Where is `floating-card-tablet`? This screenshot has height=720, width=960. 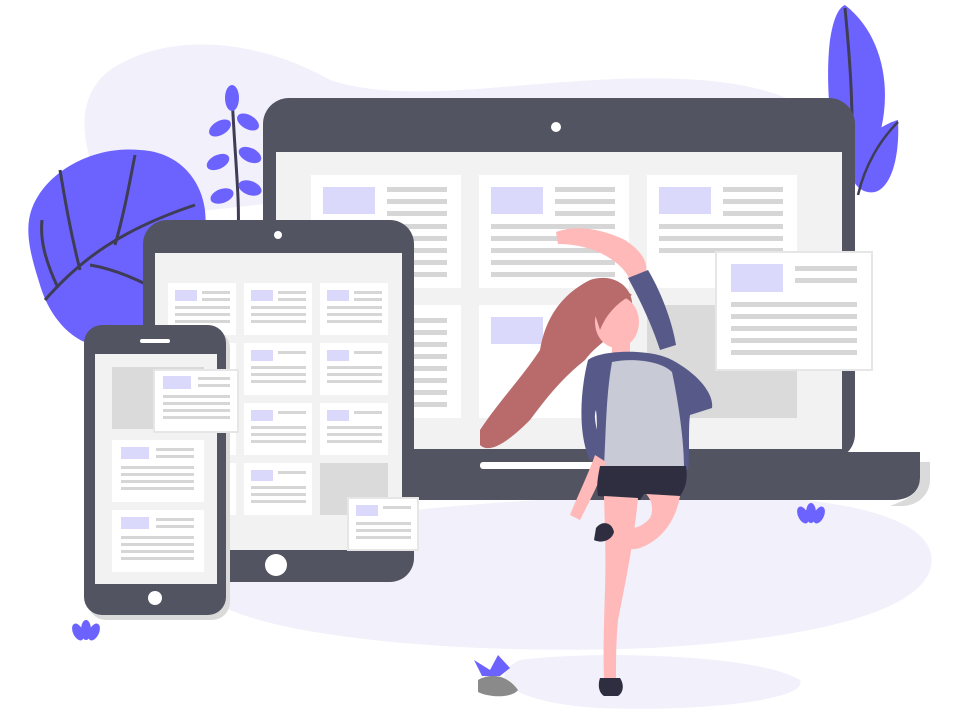 floating-card-tablet is located at coordinates (383, 524).